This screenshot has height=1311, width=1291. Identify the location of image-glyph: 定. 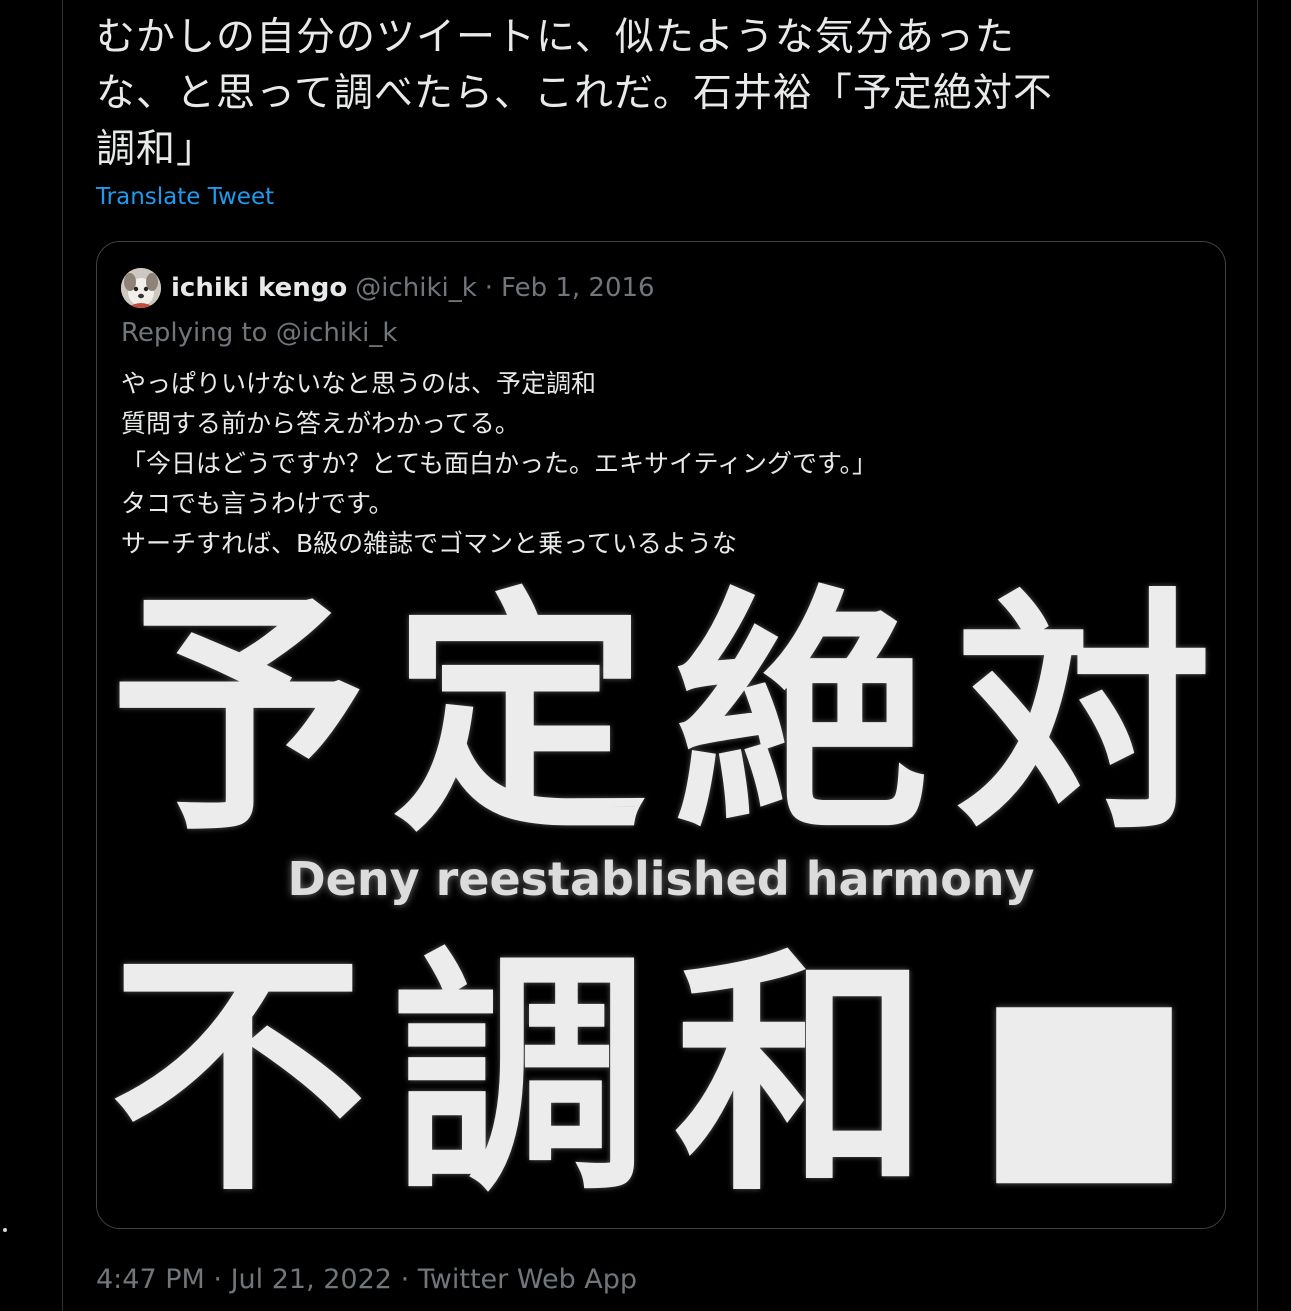
(519, 724).